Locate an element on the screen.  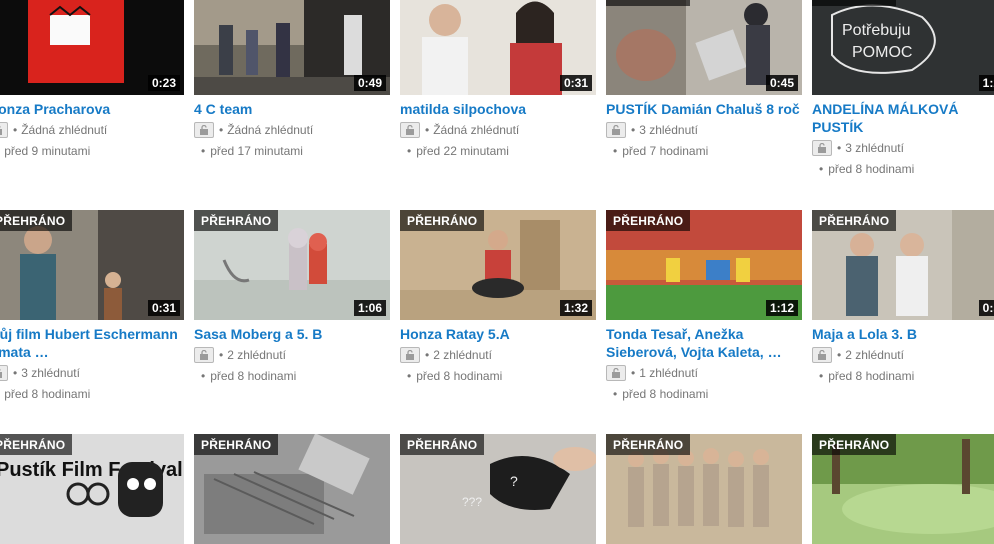
video-title: ANDELÍNA MÁLKOVÁ PUSTÍK is located at coordinates (903, 118).